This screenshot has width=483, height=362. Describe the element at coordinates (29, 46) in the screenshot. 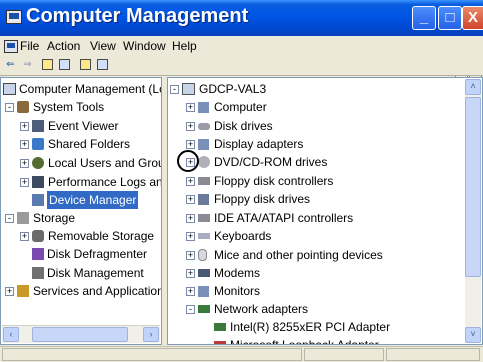

I see `menu-file: File` at that location.